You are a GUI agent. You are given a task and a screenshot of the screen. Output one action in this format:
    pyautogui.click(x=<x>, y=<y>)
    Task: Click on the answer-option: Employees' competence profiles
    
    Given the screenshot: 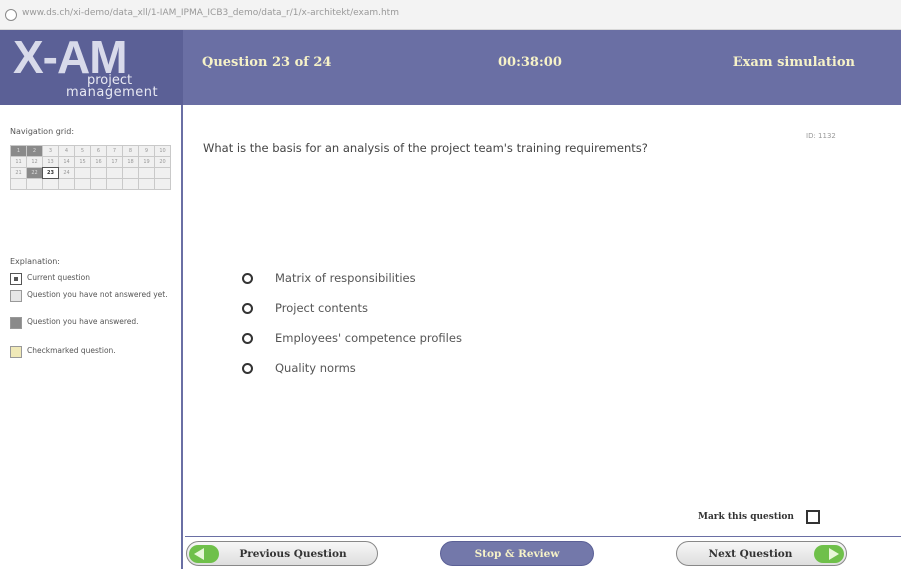 What is the action you would take?
    pyautogui.click(x=352, y=338)
    